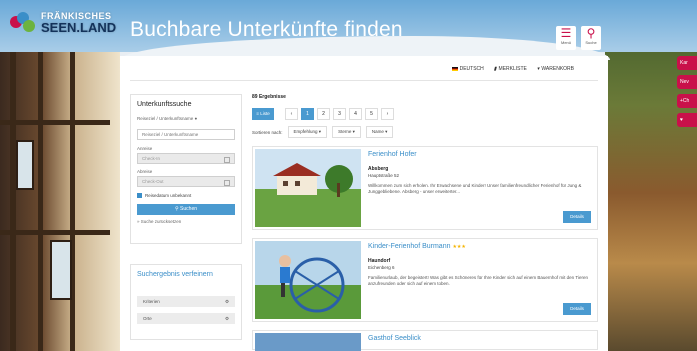  Describe the element at coordinates (175, 274) in the screenshot. I see `refine-title: Suchergebnis verfeinern` at that location.